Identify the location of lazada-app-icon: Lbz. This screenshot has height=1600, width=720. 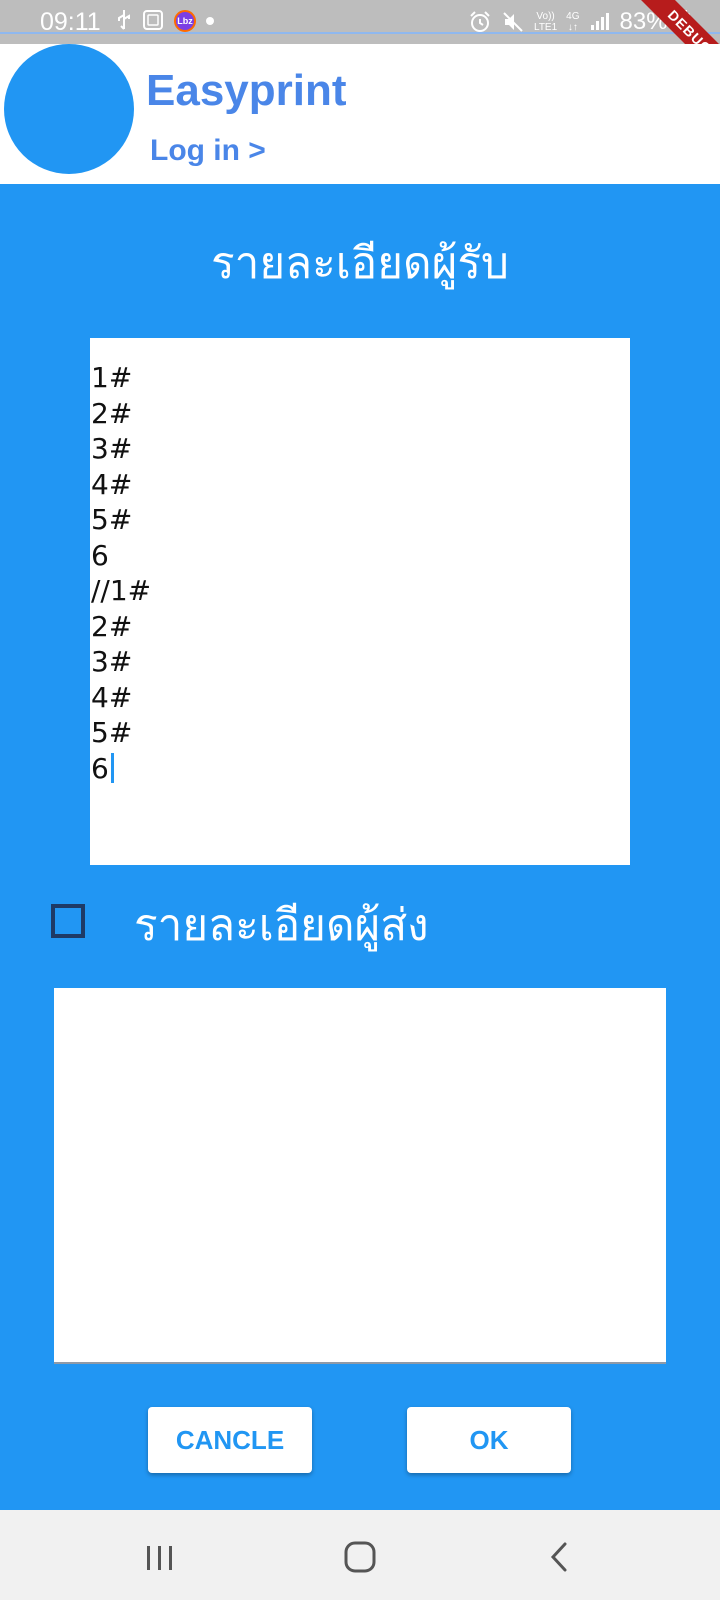
(185, 21).